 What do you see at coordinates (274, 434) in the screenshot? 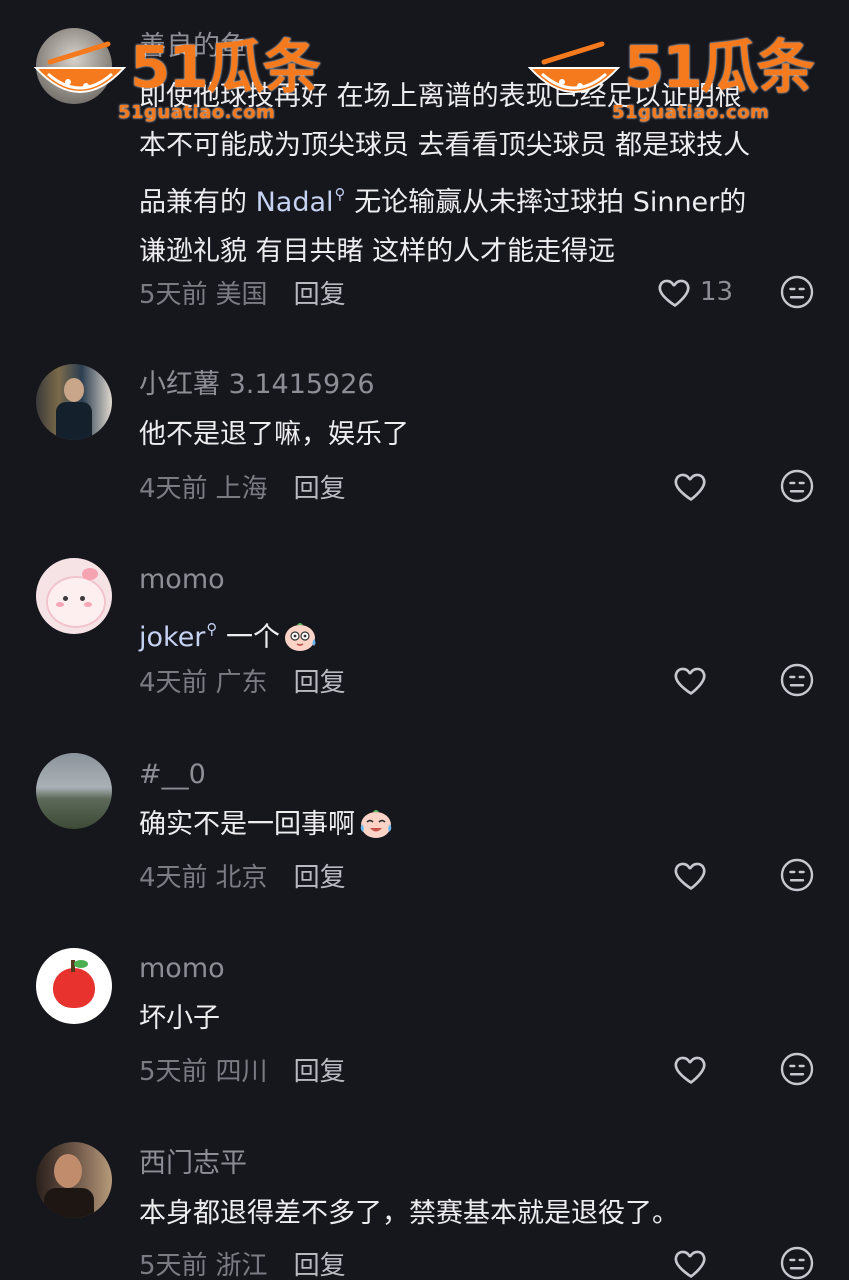
I see `comment-text: 他不是退了嘛，娱乐了` at bounding box center [274, 434].